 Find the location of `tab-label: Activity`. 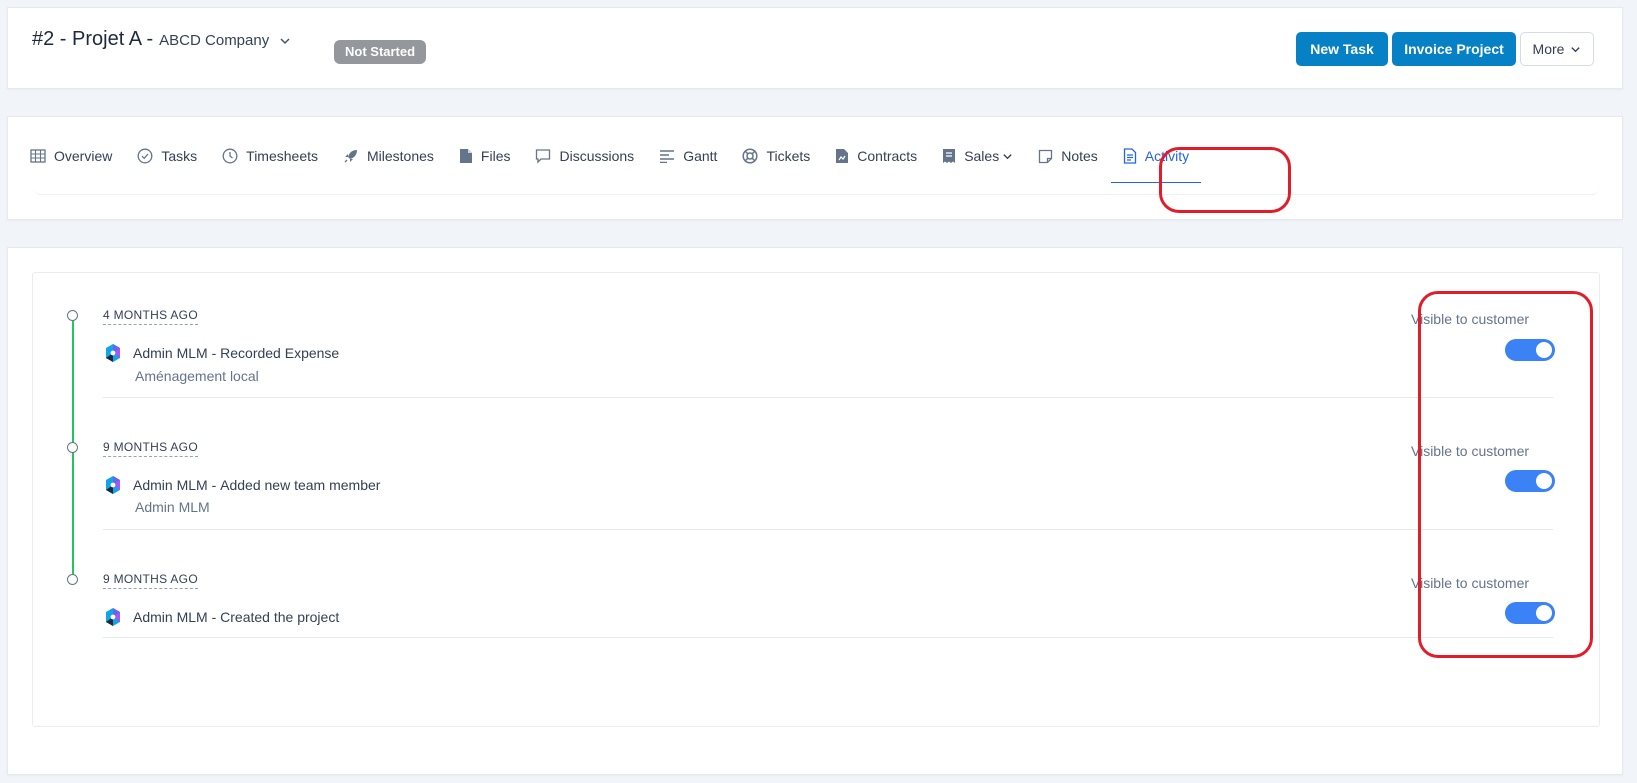

tab-label: Activity is located at coordinates (1167, 156).